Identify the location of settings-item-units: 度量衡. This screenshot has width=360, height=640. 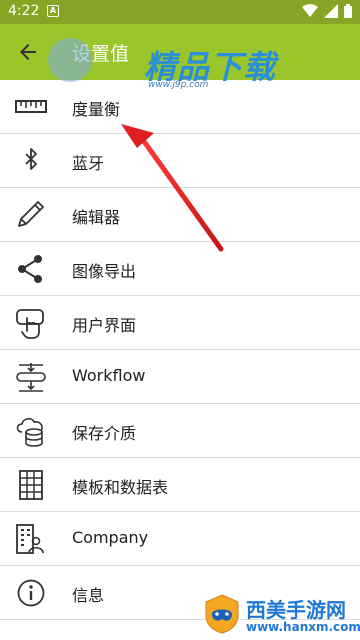
(180, 107).